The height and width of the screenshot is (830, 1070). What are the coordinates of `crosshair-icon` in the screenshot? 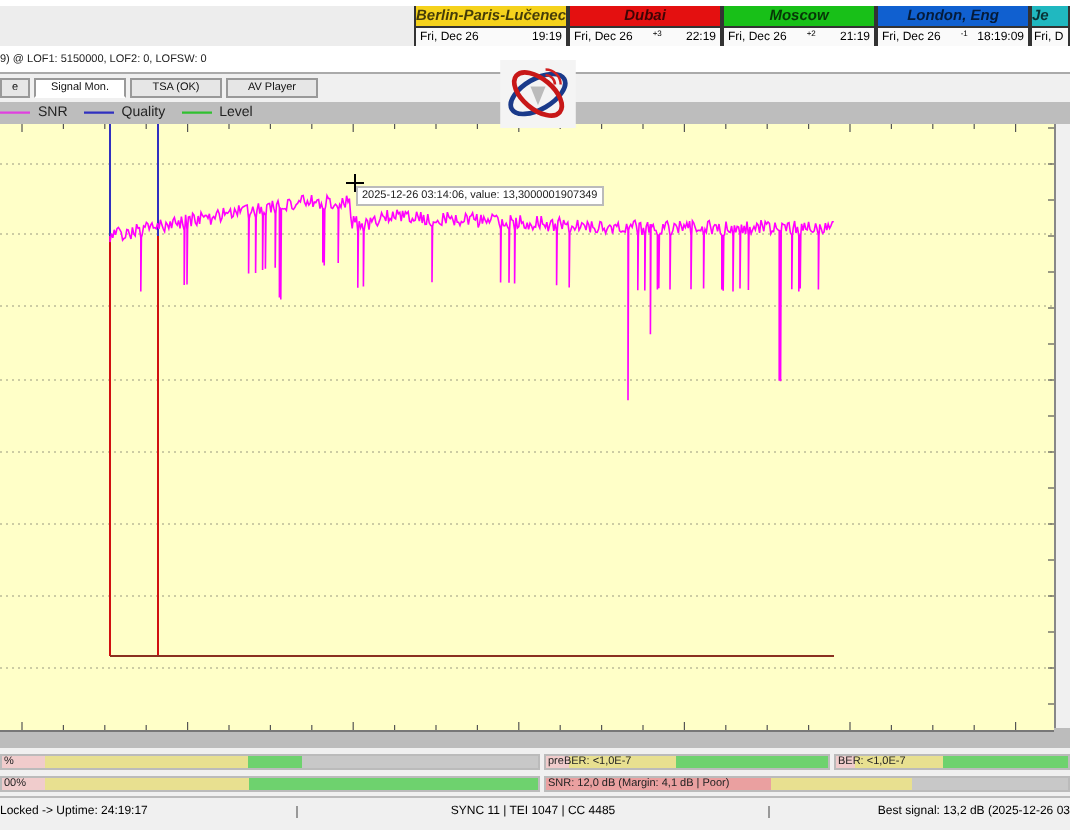 It's located at (355, 183).